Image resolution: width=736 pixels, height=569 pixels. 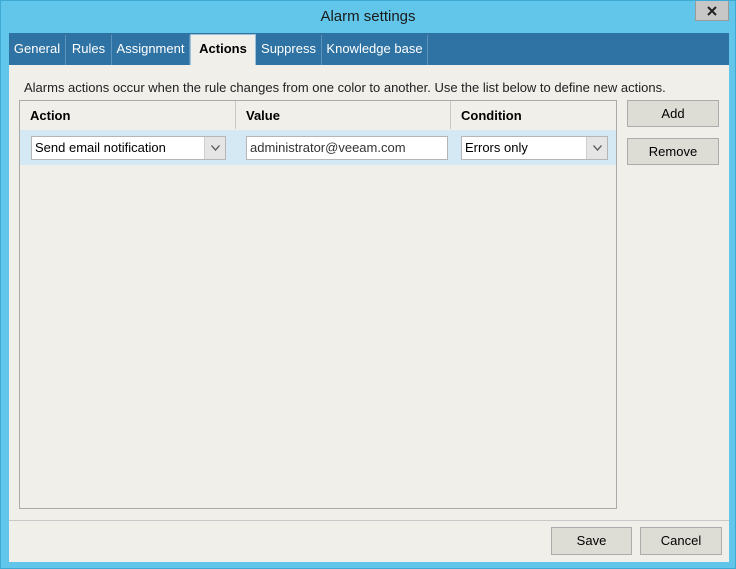 What do you see at coordinates (89, 50) in the screenshot?
I see `tab-rules: Rules` at bounding box center [89, 50].